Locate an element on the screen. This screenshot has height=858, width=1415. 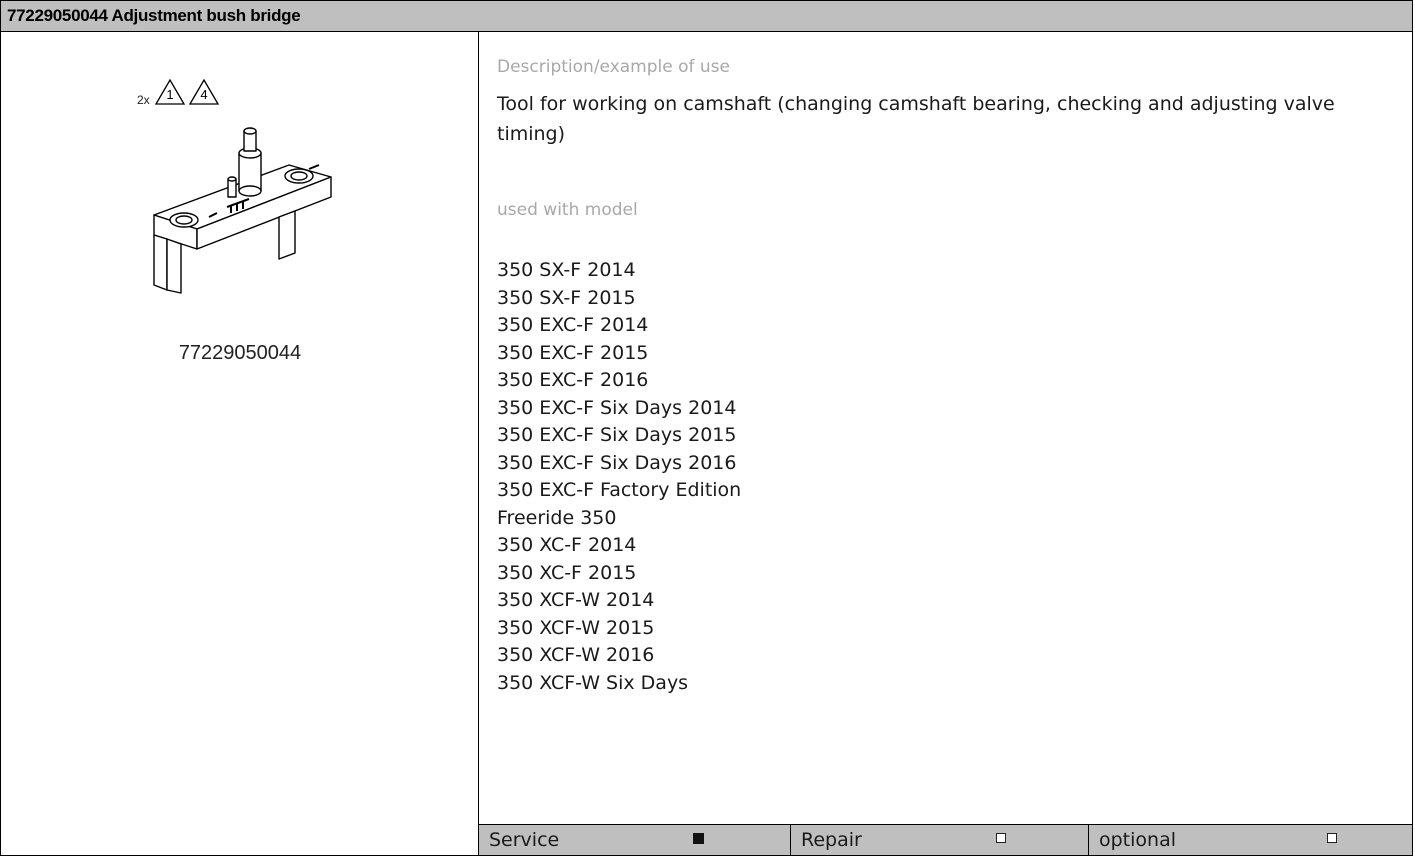
list-item: 350 EXC-F Six Days 2016 is located at coordinates (617, 462).